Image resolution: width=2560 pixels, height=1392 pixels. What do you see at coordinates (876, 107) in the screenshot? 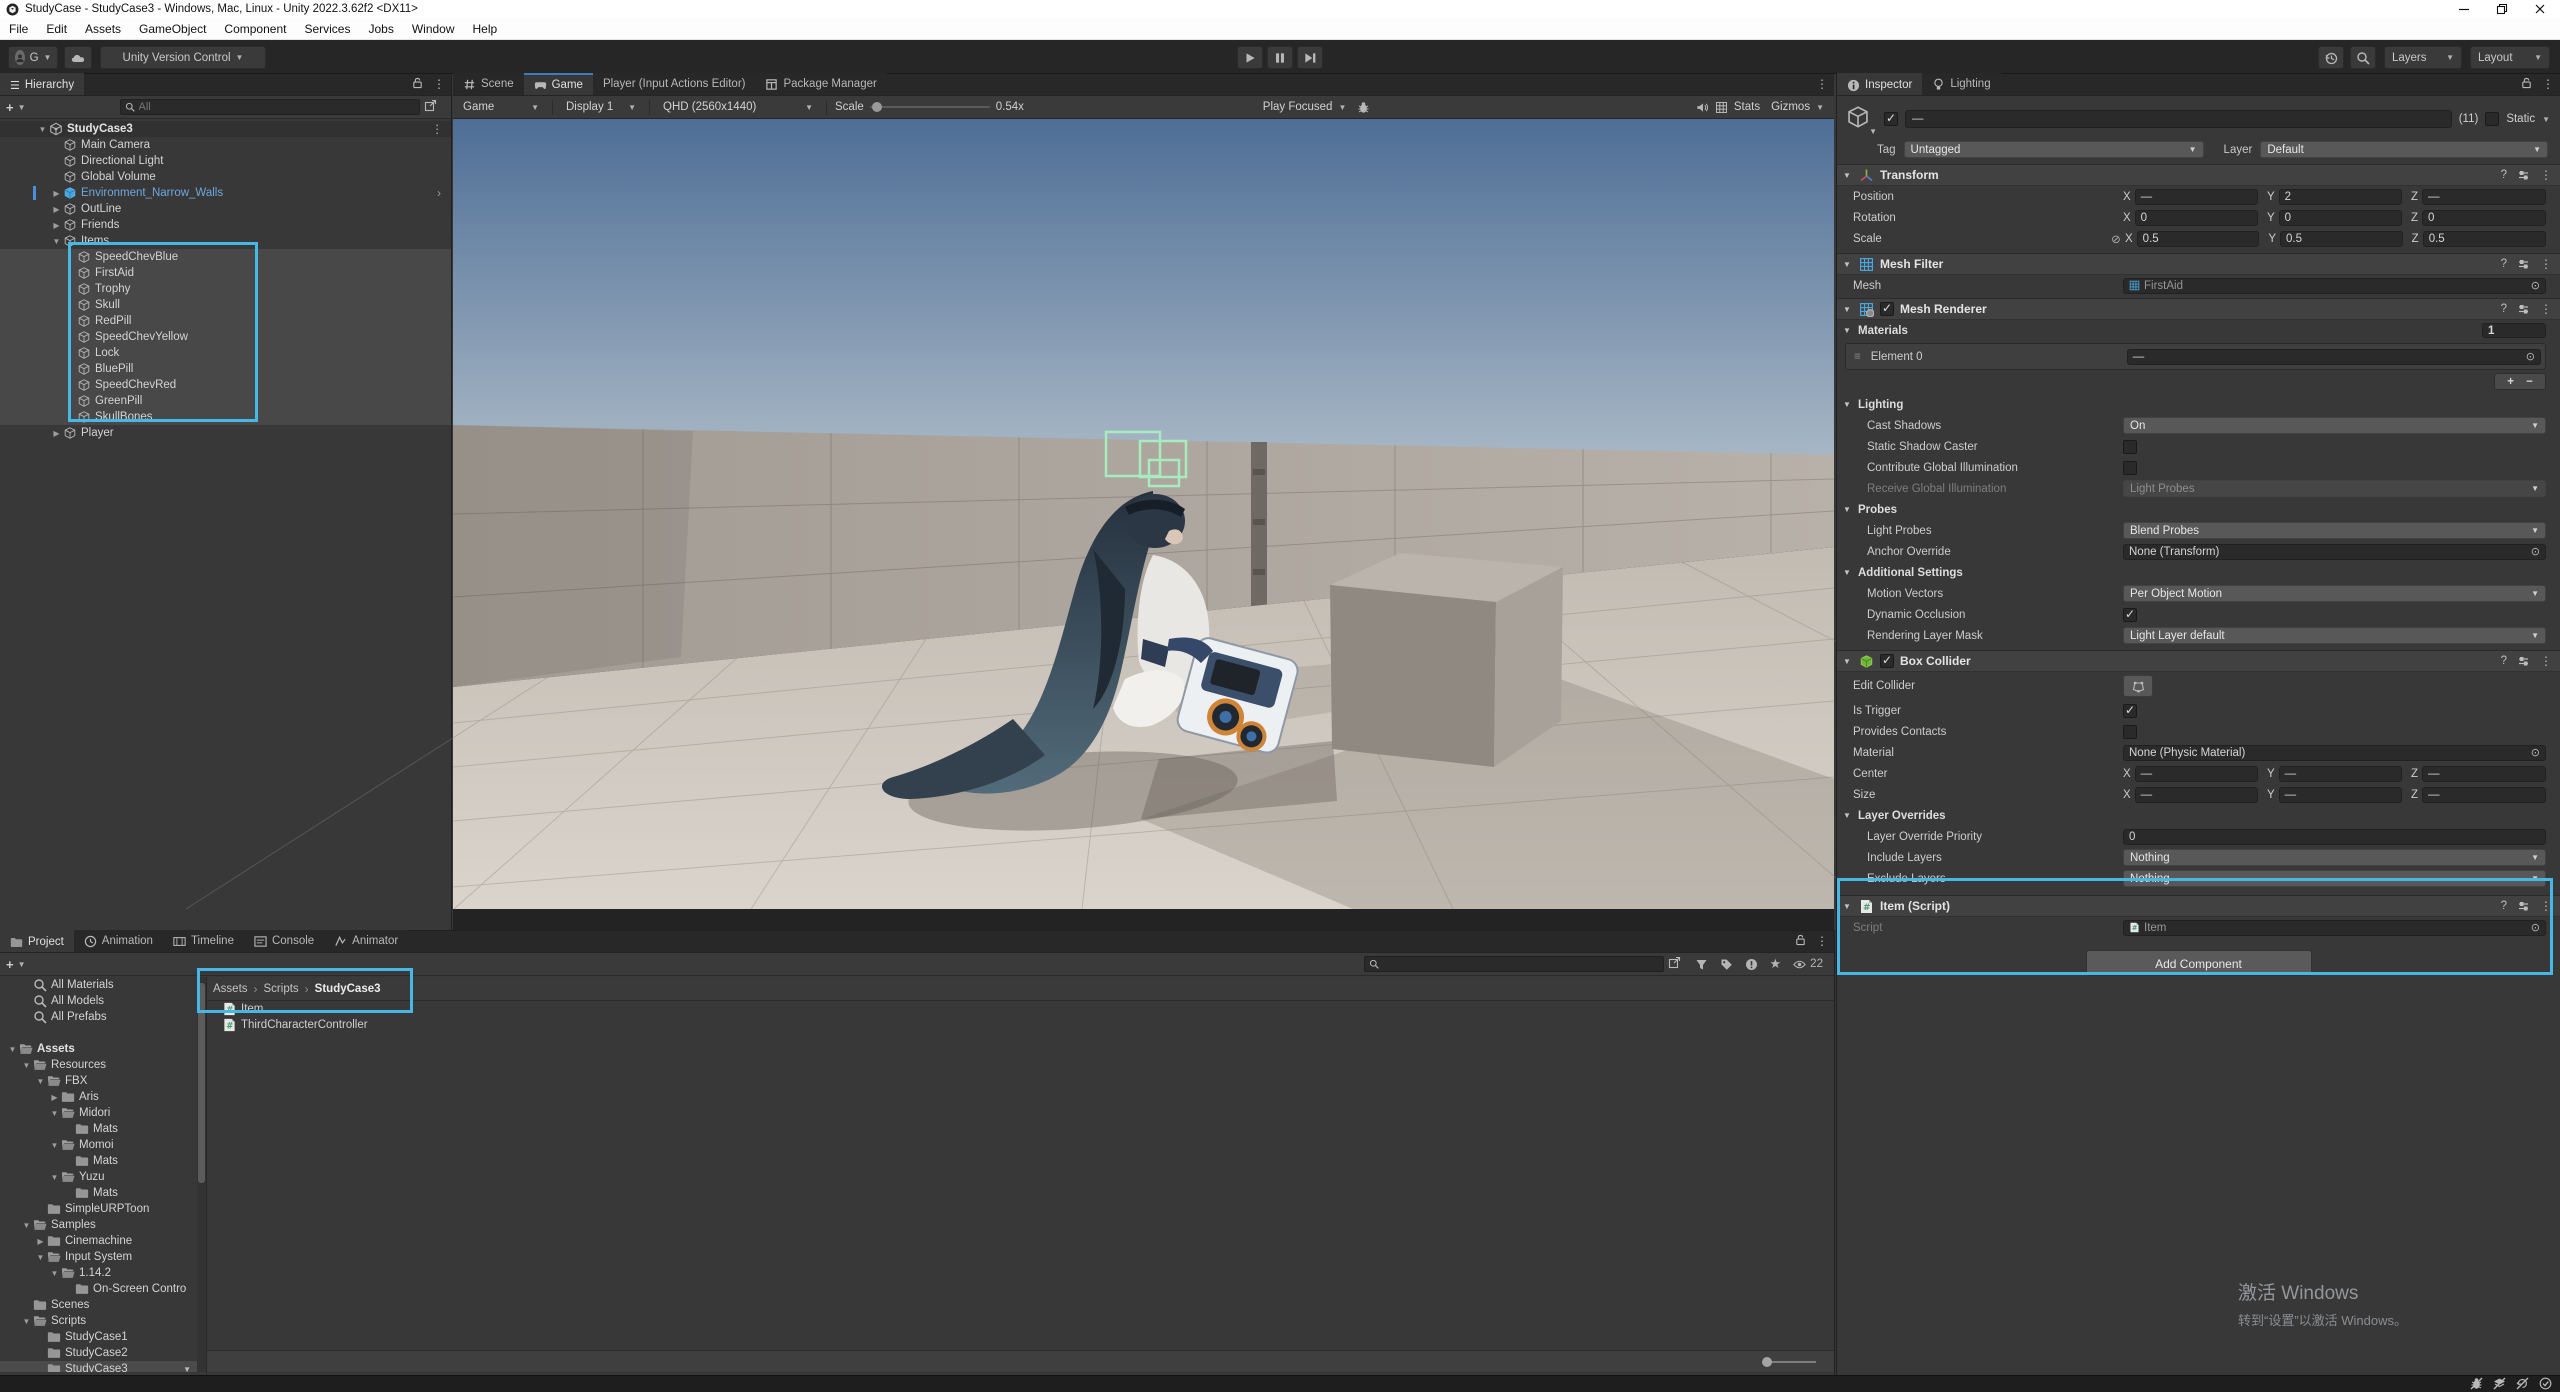
I see `scale-slider-thumb` at bounding box center [876, 107].